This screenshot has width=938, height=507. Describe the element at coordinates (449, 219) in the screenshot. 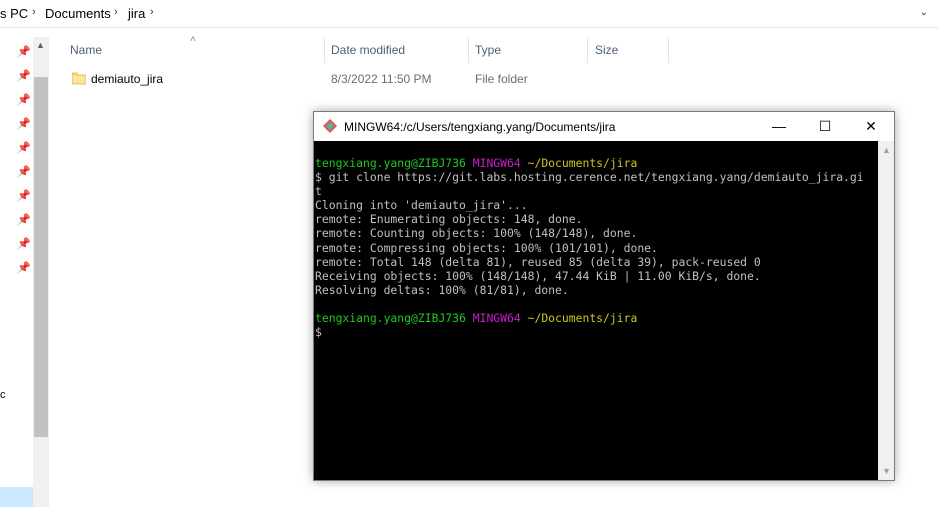

I see `terminal-line: remote: Enumerating objects: 148, done.` at that location.